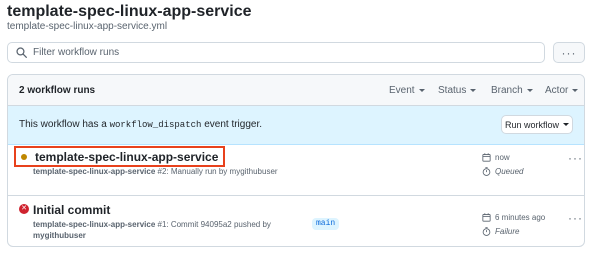 The height and width of the screenshot is (260, 600). I want to click on run-time: 6 minutes ago, so click(513, 217).